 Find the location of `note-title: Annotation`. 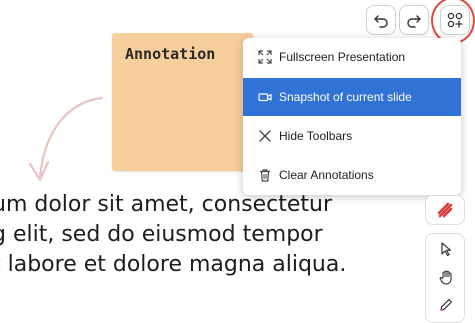

note-title: Annotation is located at coordinates (170, 54).